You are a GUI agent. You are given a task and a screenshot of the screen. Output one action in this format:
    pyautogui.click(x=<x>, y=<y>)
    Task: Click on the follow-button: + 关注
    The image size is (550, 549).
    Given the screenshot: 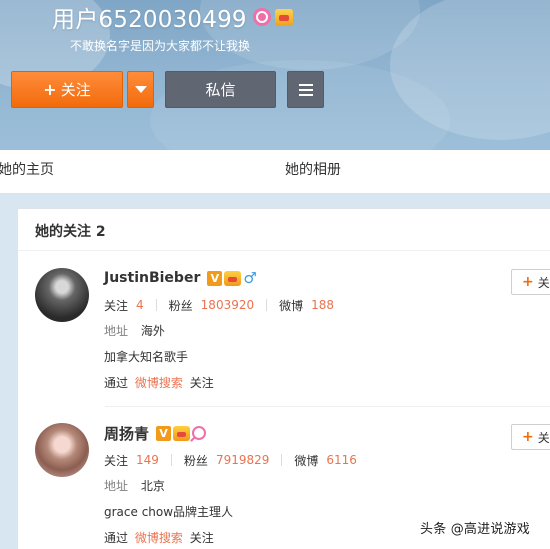 What is the action you would take?
    pyautogui.click(x=67, y=89)
    